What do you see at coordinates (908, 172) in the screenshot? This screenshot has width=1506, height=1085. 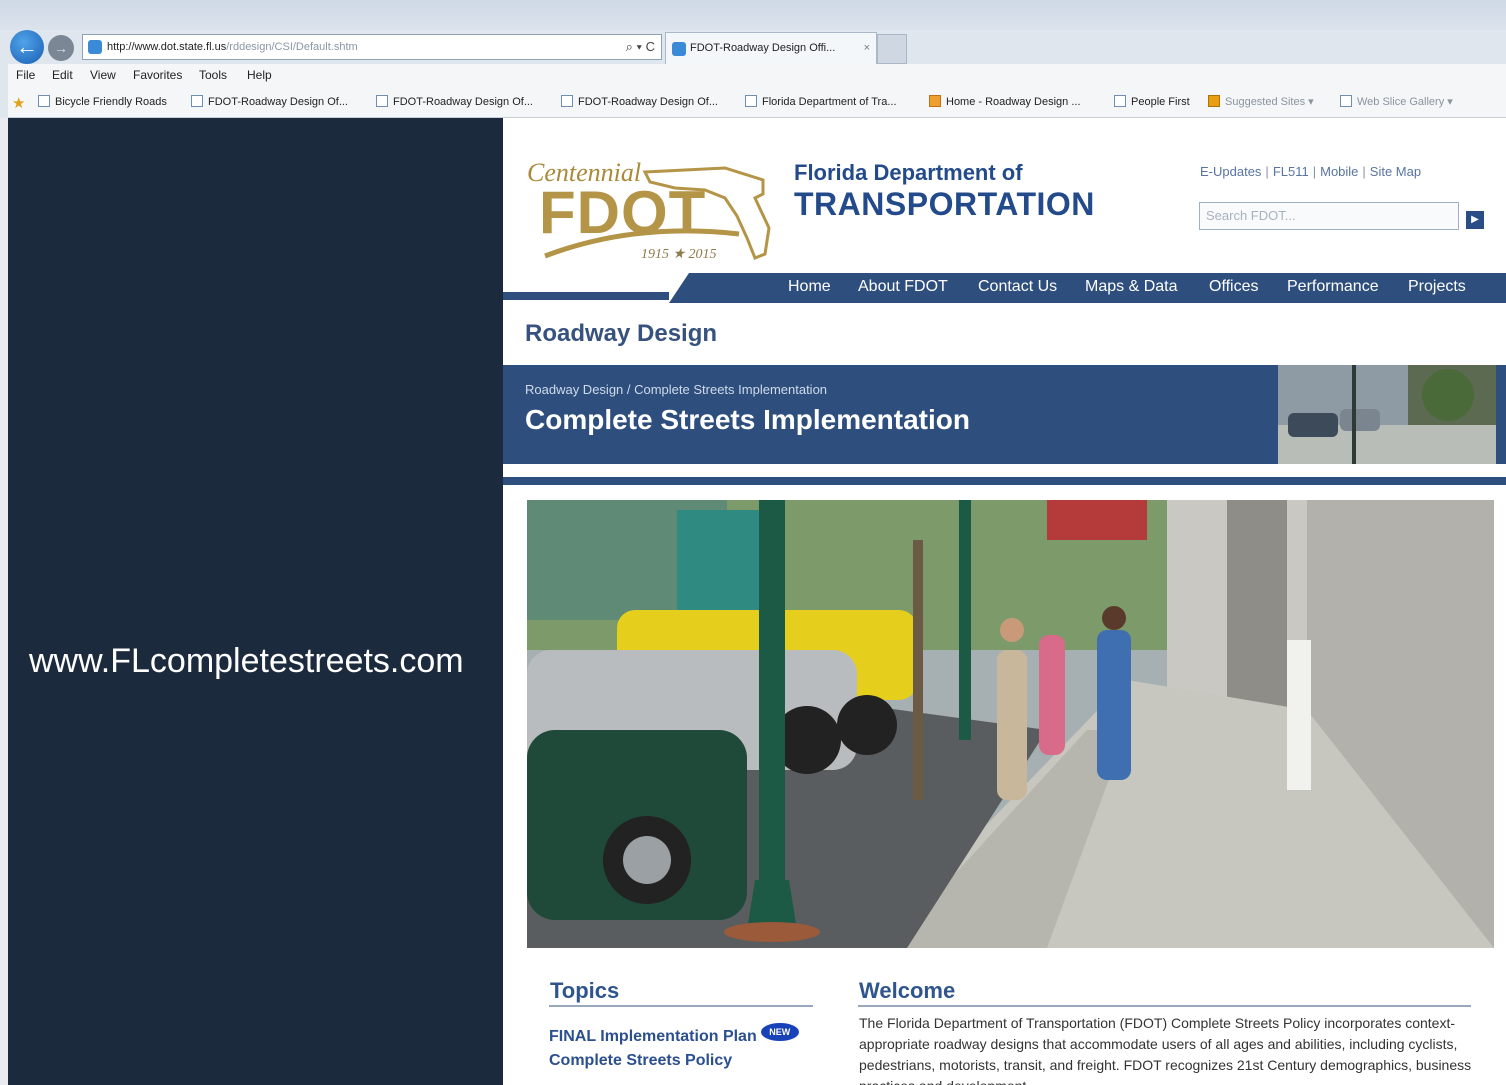 I see `department-name-line1: Florida Department of` at bounding box center [908, 172].